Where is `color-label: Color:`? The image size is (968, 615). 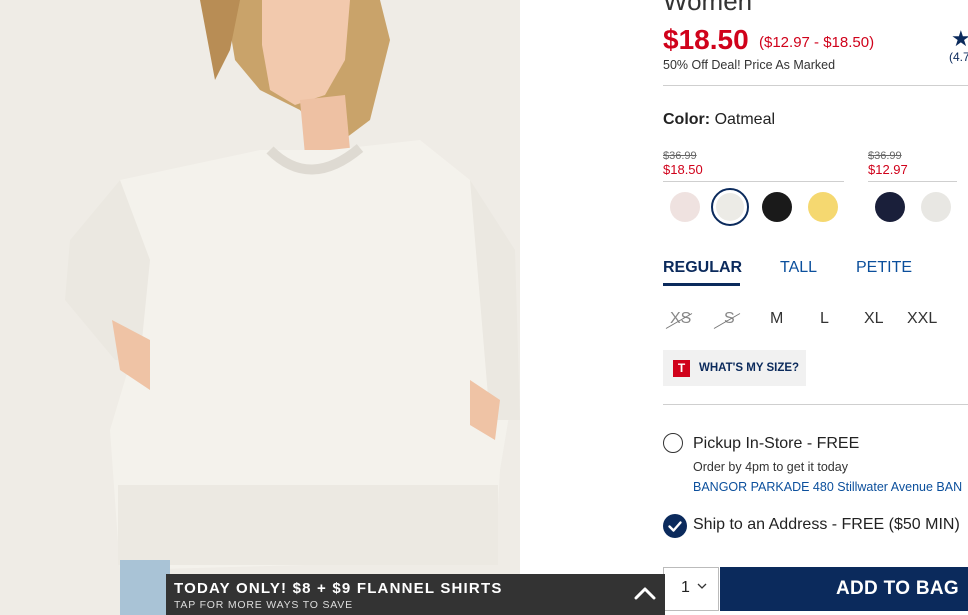
color-label: Color: is located at coordinates (687, 119).